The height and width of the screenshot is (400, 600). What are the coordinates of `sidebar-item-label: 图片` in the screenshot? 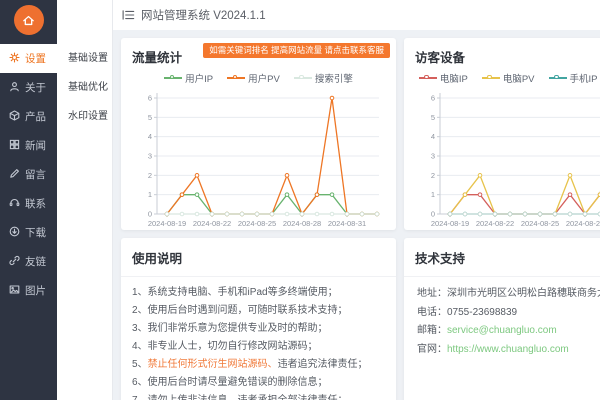 It's located at (35, 291).